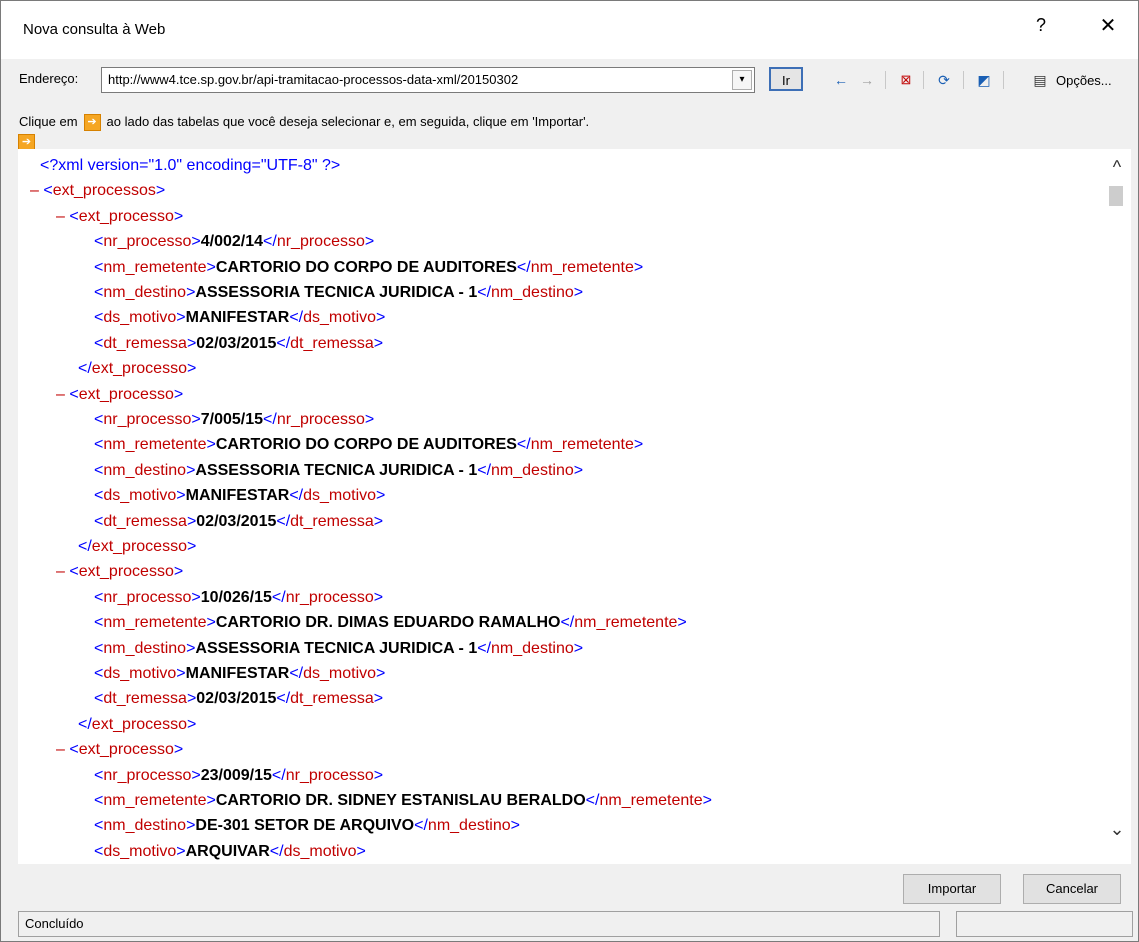 Image resolution: width=1139 pixels, height=942 pixels. Describe the element at coordinates (1041, 25) in the screenshot. I see `help-button: ?` at that location.